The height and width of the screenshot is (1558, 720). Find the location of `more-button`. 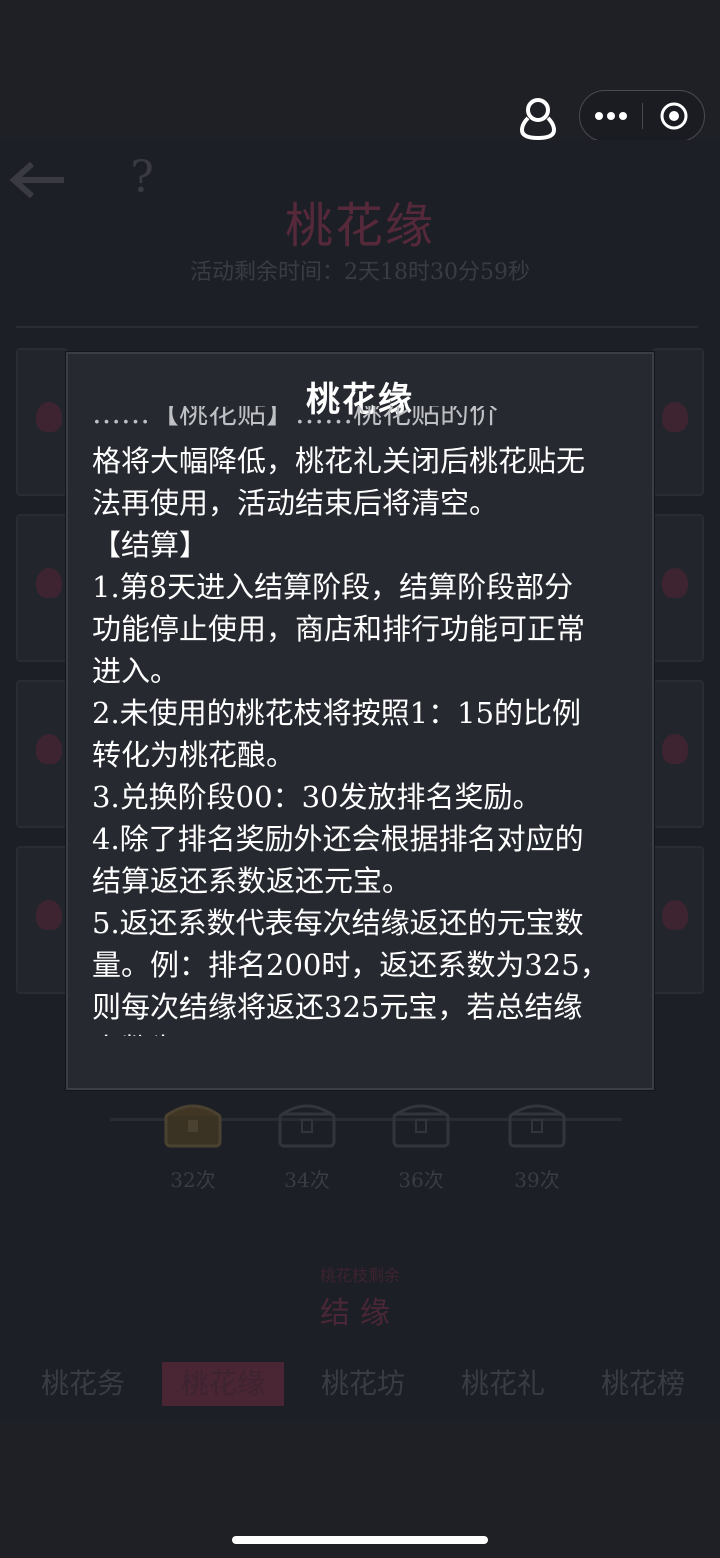

more-button is located at coordinates (611, 116).